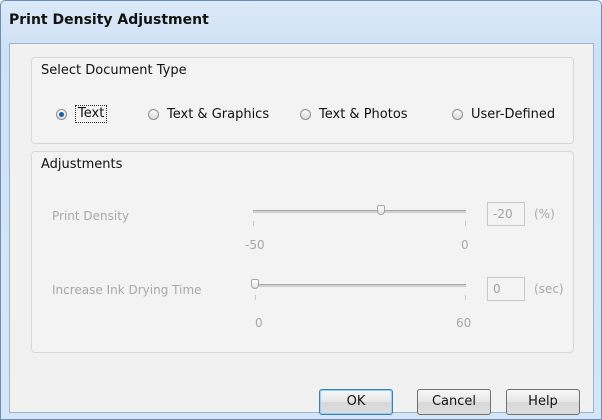 Image resolution: width=602 pixels, height=420 pixels. I want to click on print-density-label: Print Density, so click(91, 216).